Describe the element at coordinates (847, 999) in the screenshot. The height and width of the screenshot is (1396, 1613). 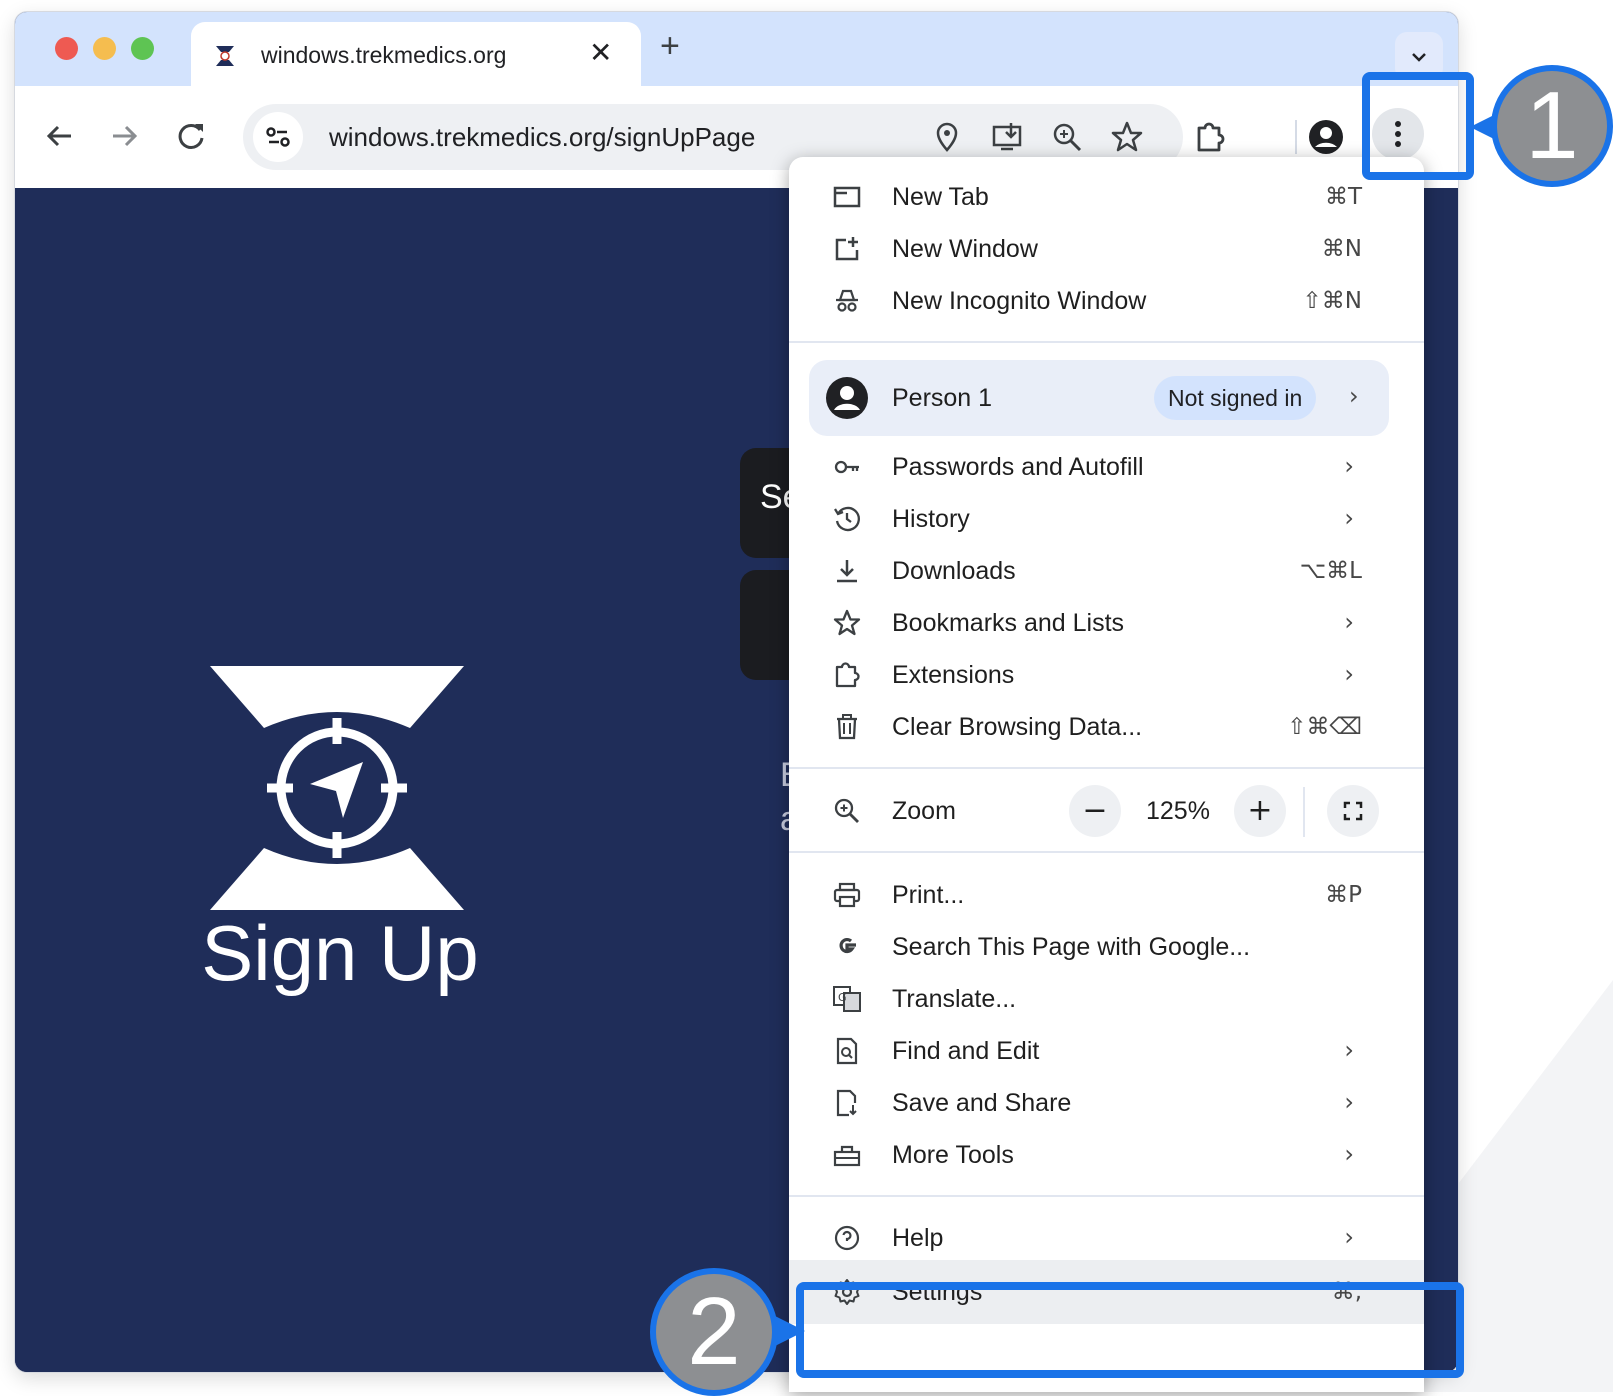
I see `translate-icon: G` at that location.